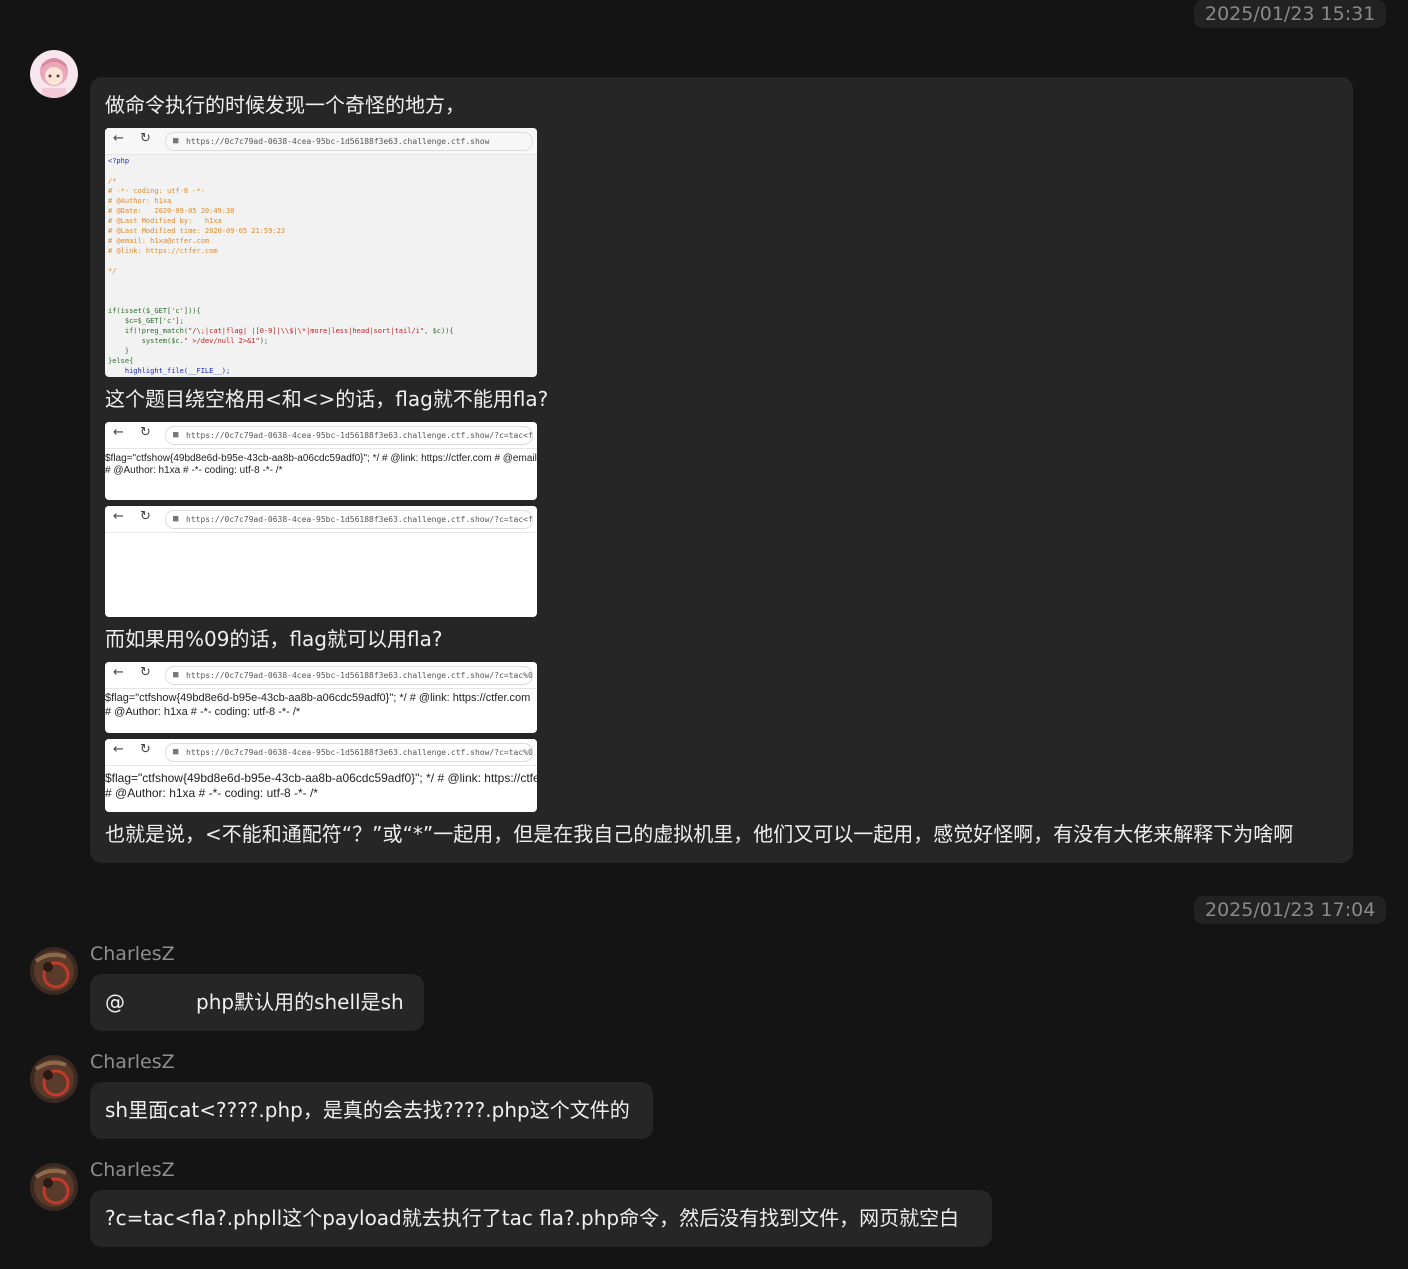 This screenshot has width=1408, height=1269. I want to click on code-line: # @Last Modified by: h1xa, so click(165, 221).